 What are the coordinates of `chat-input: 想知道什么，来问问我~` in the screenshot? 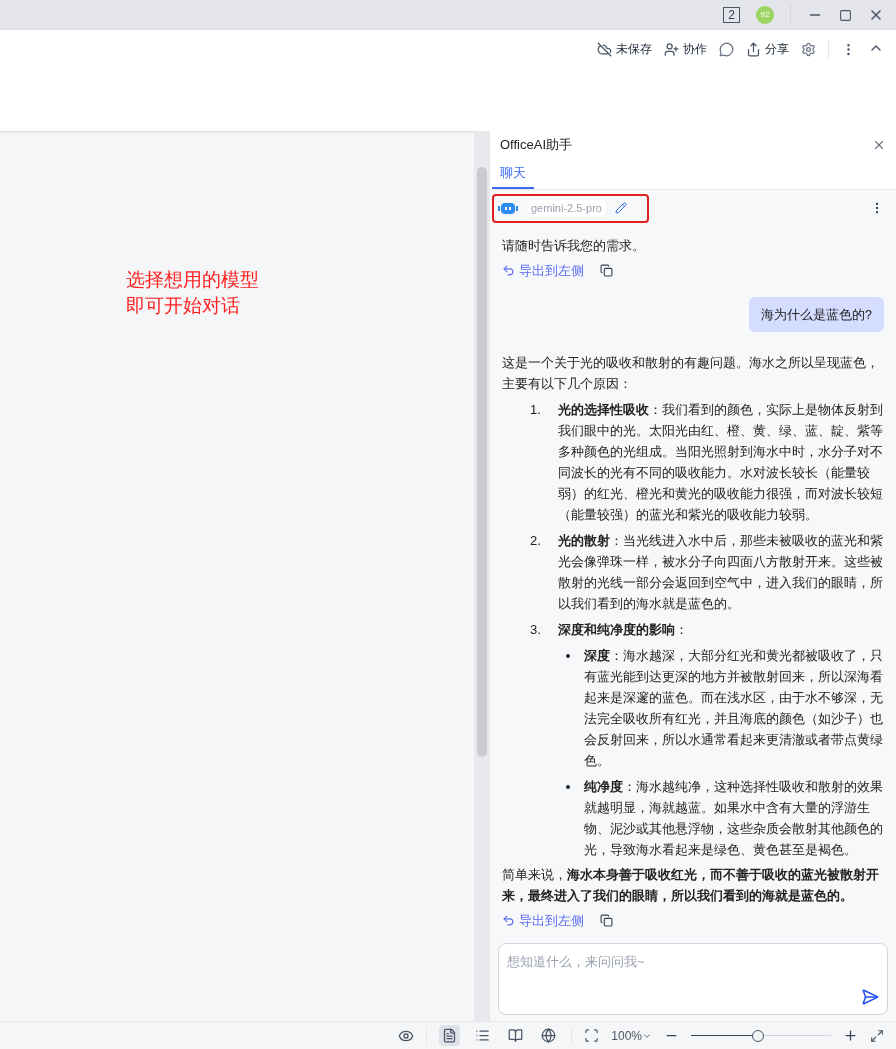 It's located at (693, 979).